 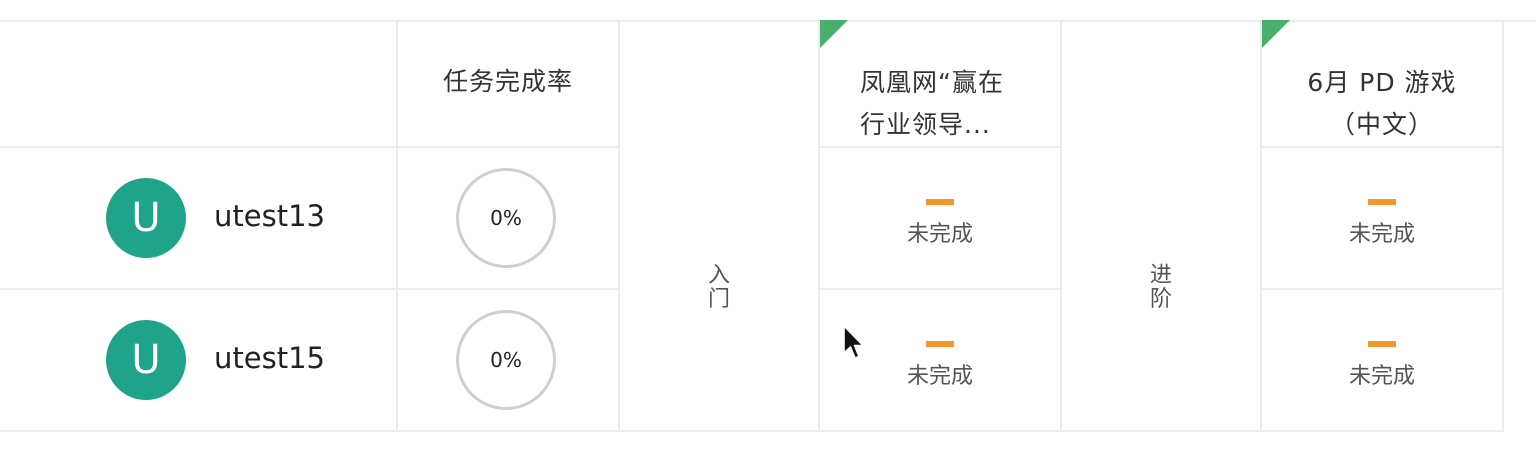 I want to click on level-cell-advanced: 进 阶, so click(x=1162, y=226).